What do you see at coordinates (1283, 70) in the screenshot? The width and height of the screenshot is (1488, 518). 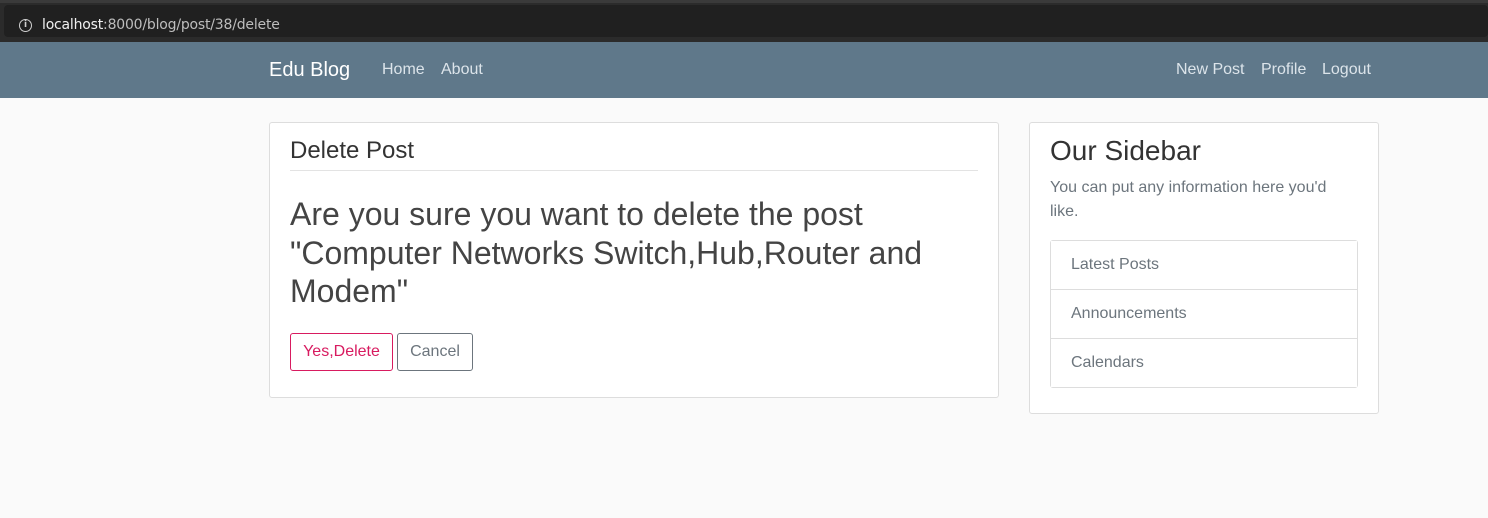 I see `nav-profile-link: Profile` at bounding box center [1283, 70].